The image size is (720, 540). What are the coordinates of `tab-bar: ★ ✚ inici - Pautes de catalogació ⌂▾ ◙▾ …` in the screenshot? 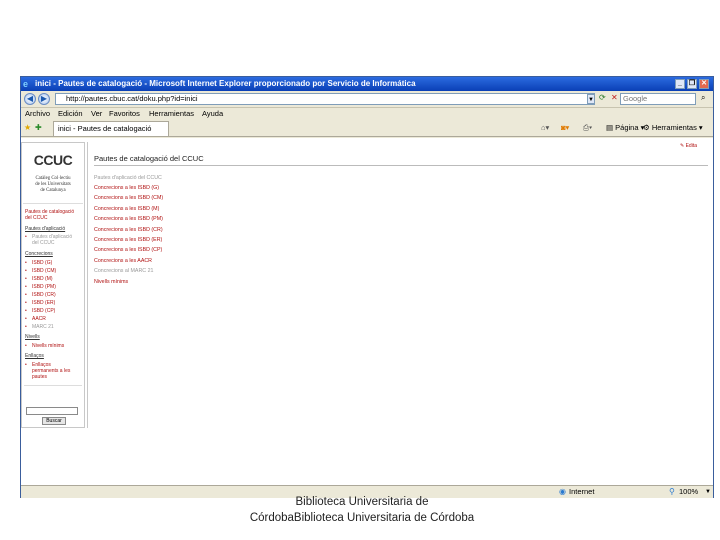 It's located at (367, 128).